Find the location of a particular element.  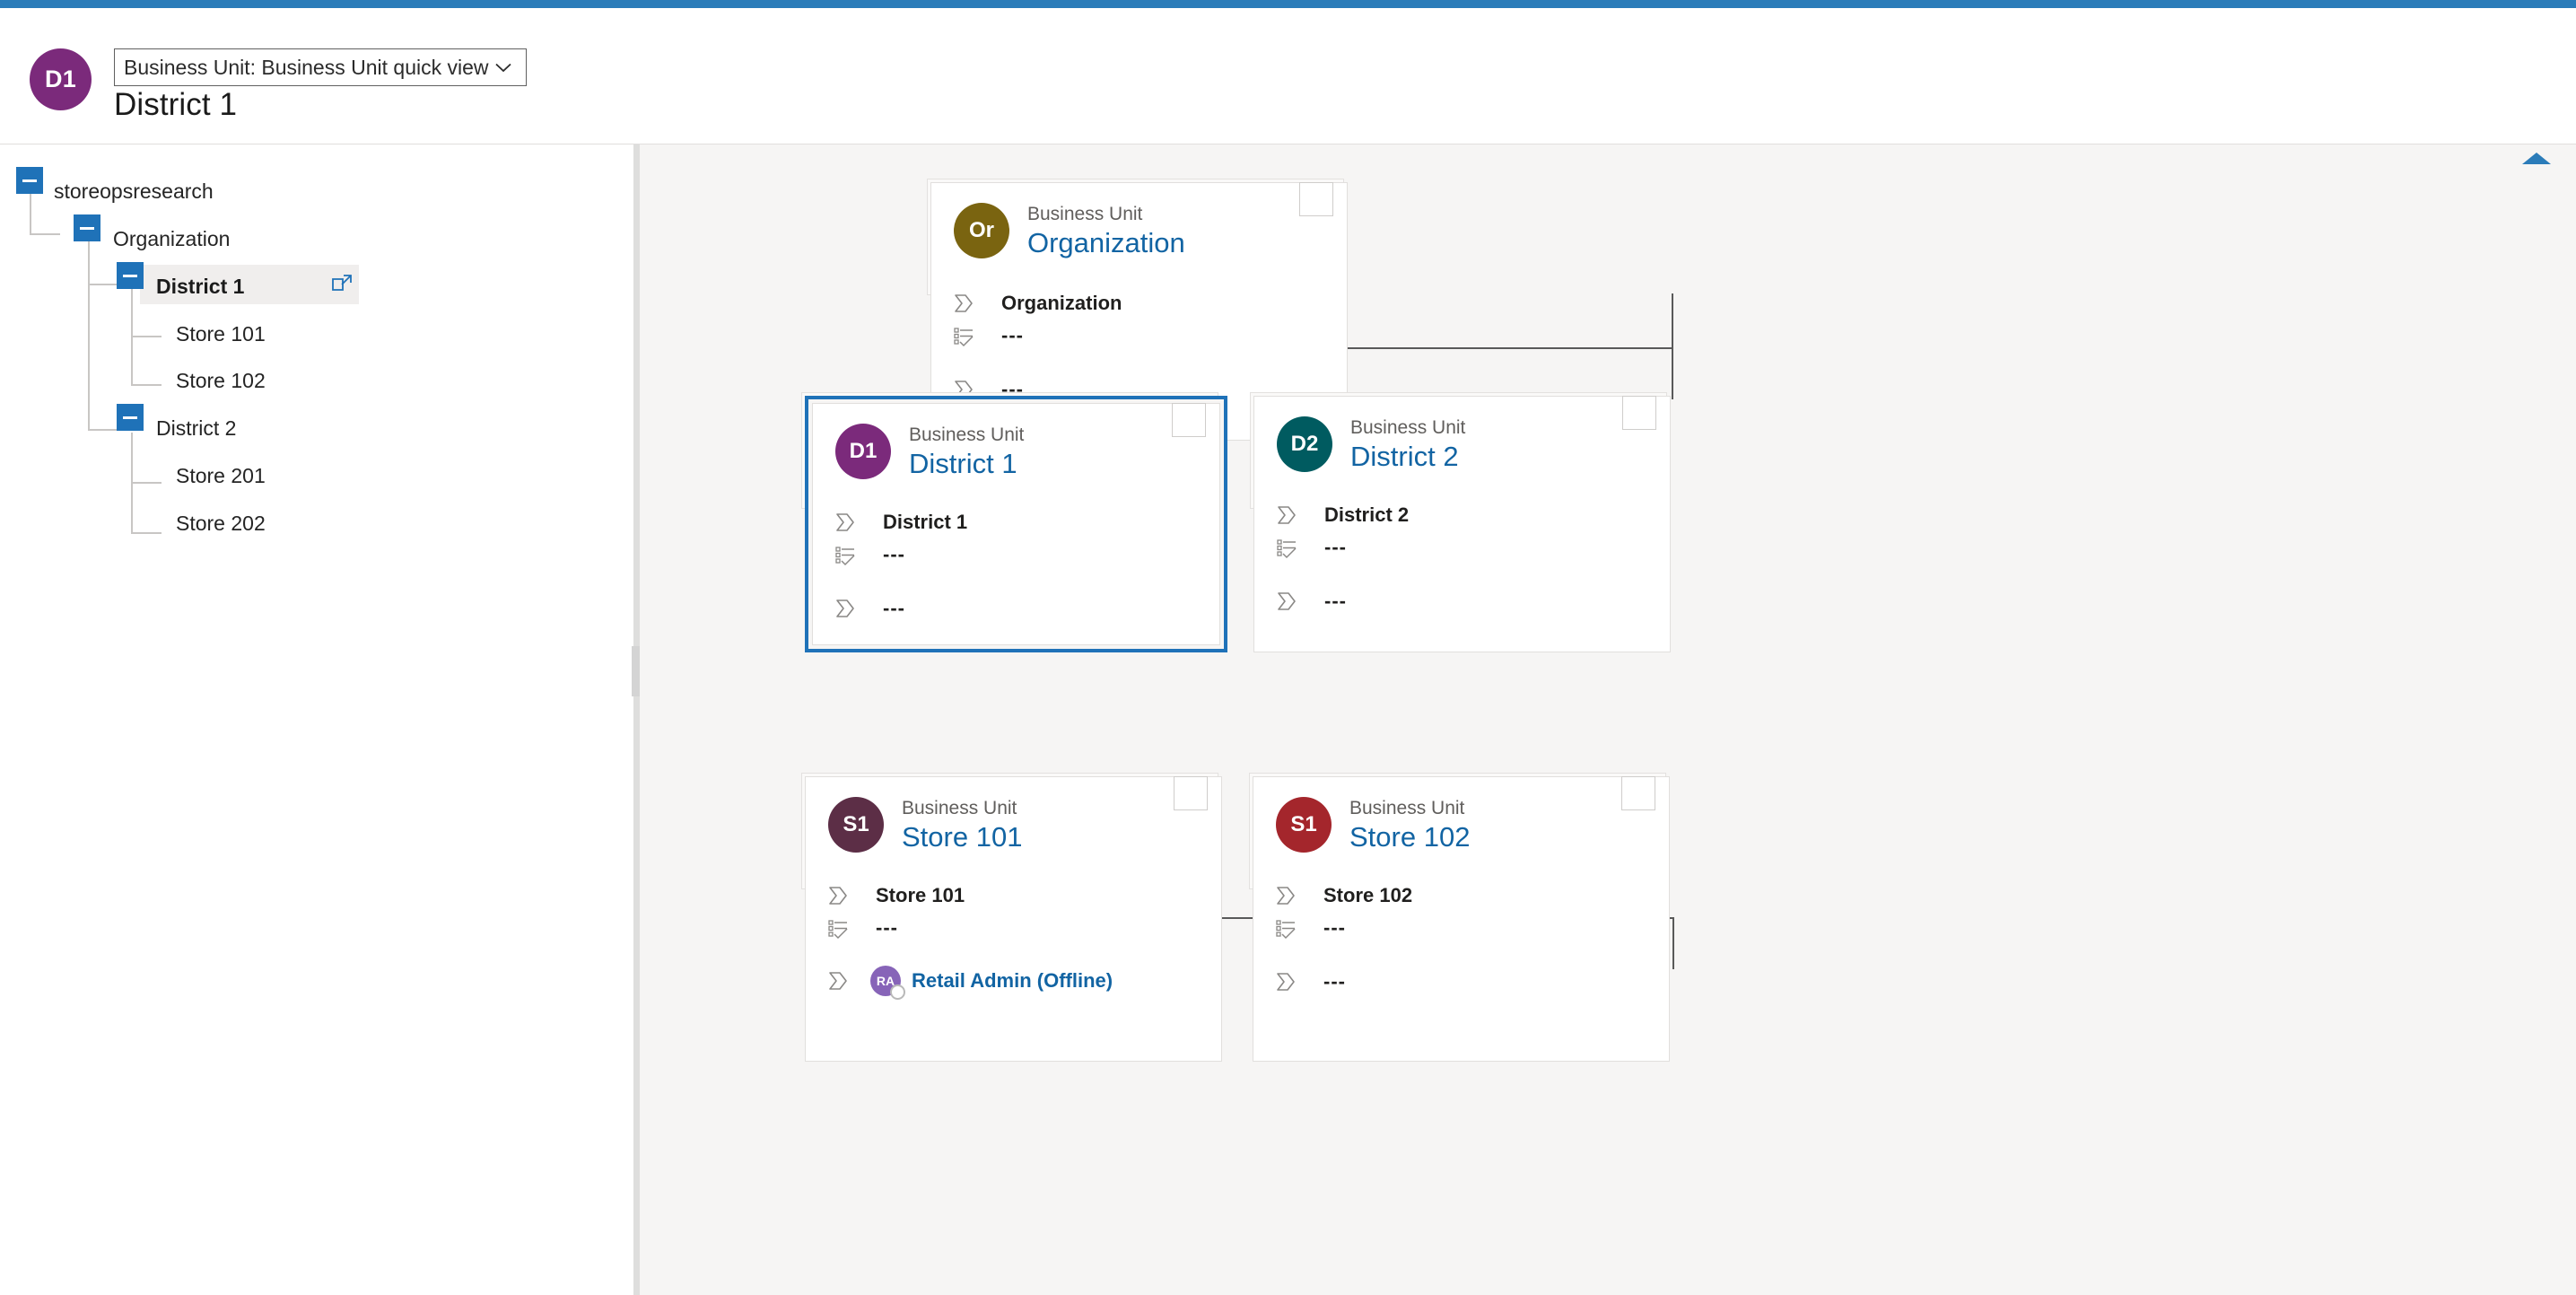

sidebar-item-label: Store 201 is located at coordinates (221, 475).